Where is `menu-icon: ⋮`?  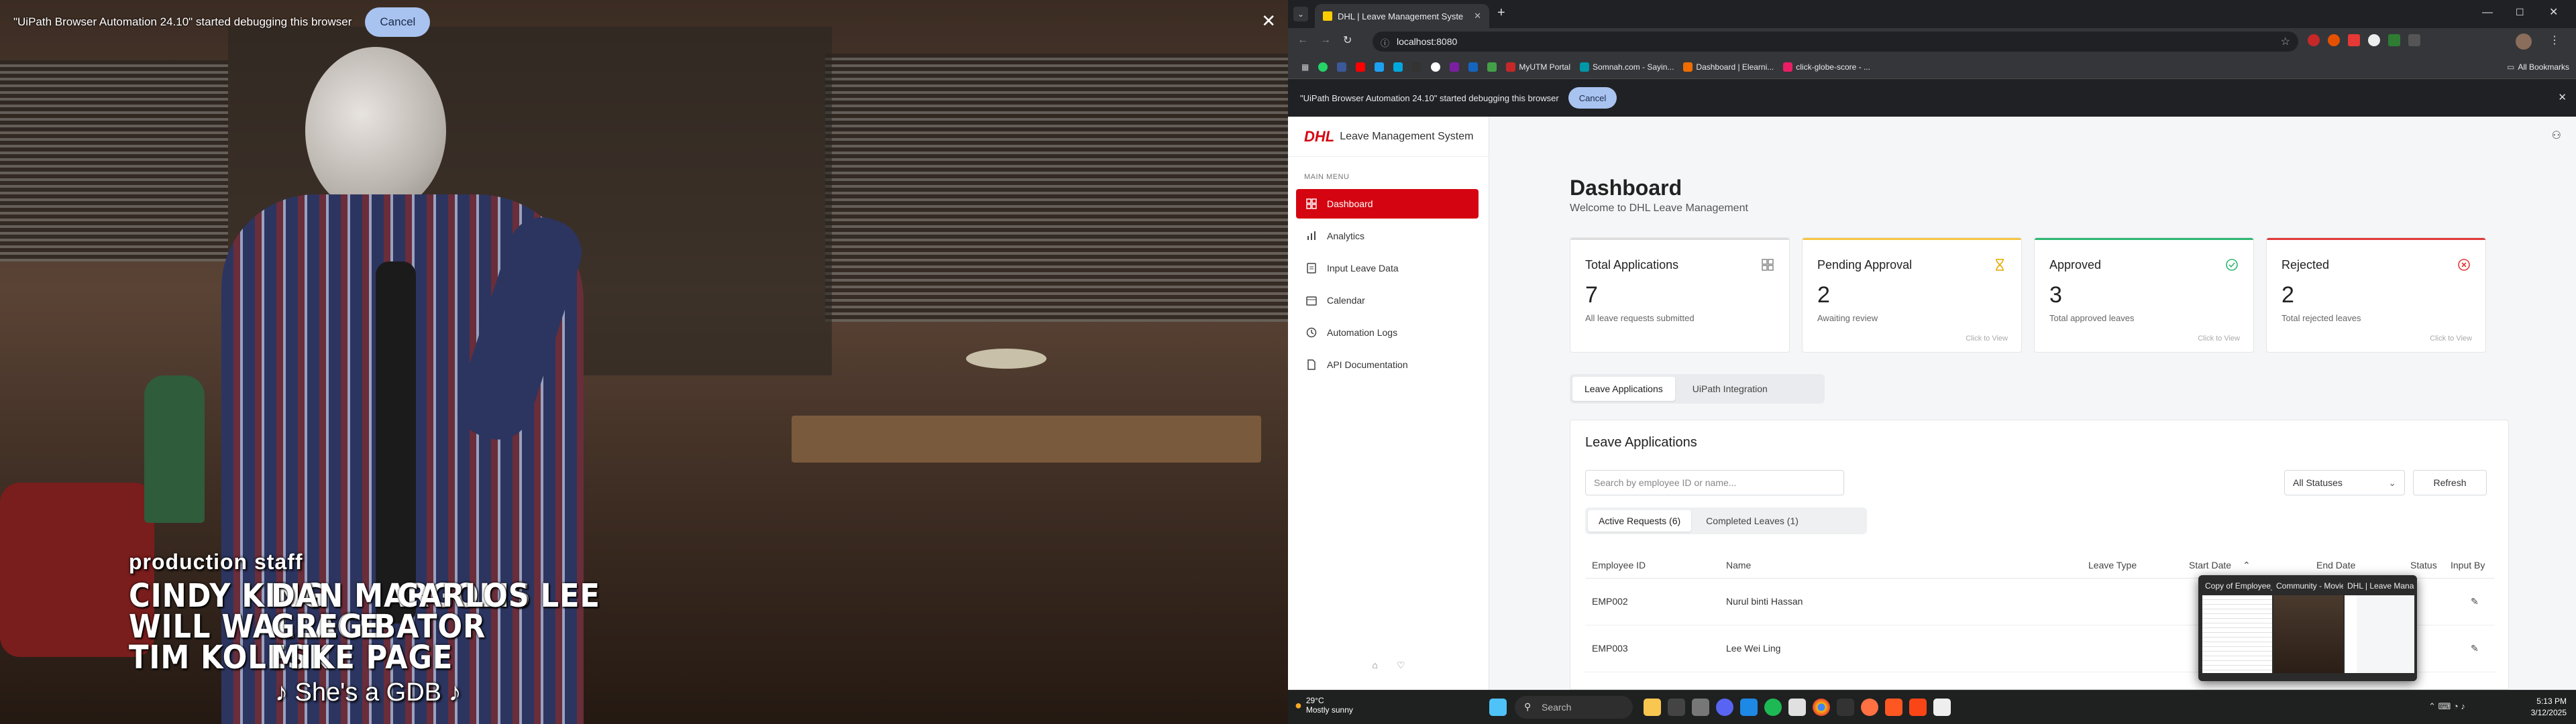 menu-icon: ⋮ is located at coordinates (2554, 40).